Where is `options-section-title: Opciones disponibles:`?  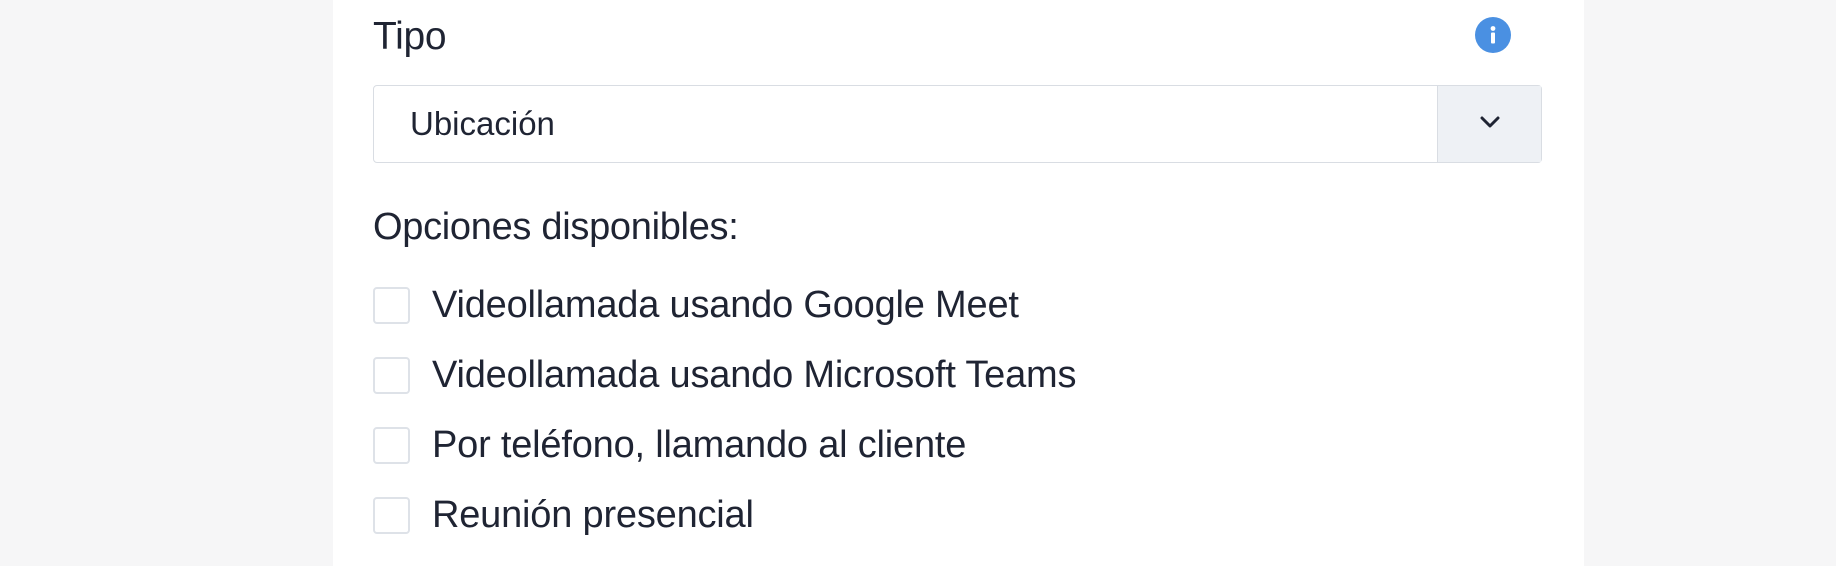
options-section-title: Opciones disponibles: is located at coordinates (556, 227).